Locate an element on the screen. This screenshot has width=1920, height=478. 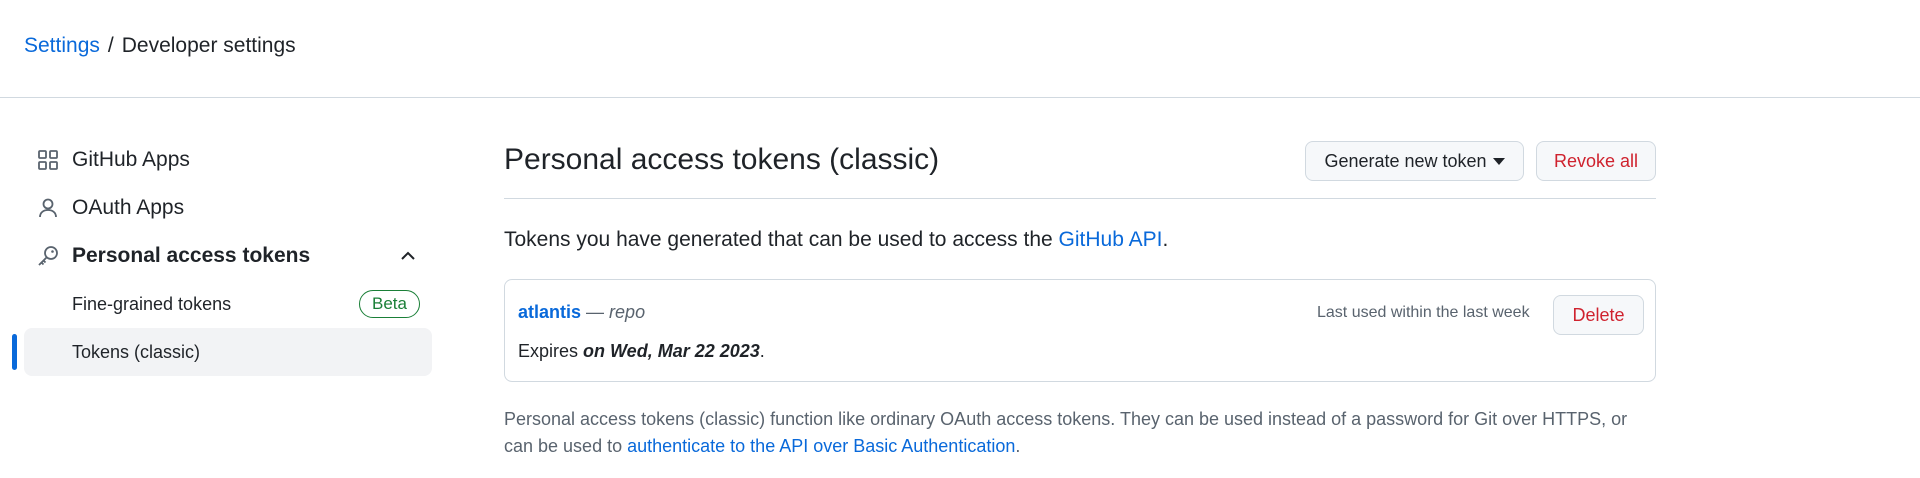
generate-new-token-label: Generate new token is located at coordinates (1405, 160).